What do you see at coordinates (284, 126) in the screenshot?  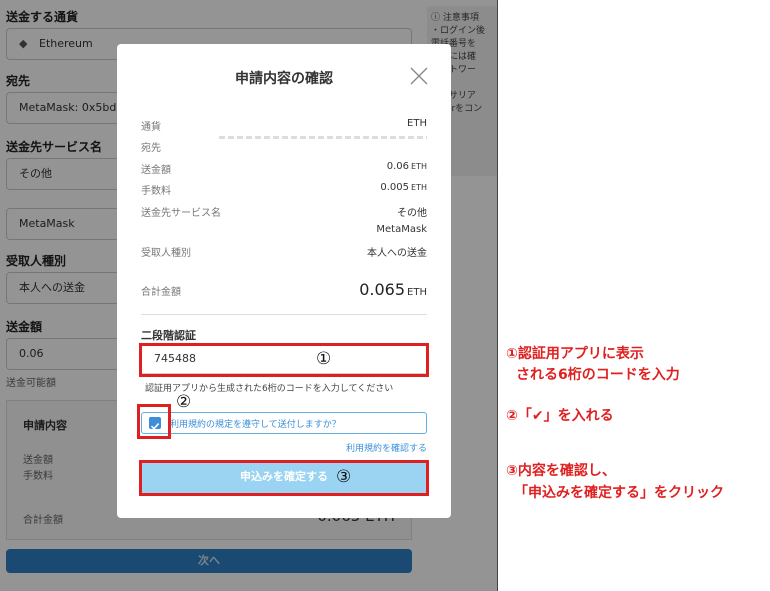 I see `detail-row-currency: 通貨 ETH` at bounding box center [284, 126].